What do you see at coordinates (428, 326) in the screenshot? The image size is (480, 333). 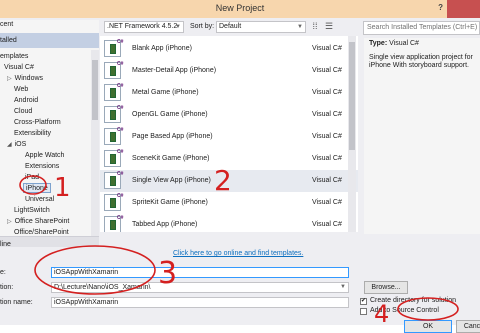 I see `ok-button: OK` at bounding box center [428, 326].